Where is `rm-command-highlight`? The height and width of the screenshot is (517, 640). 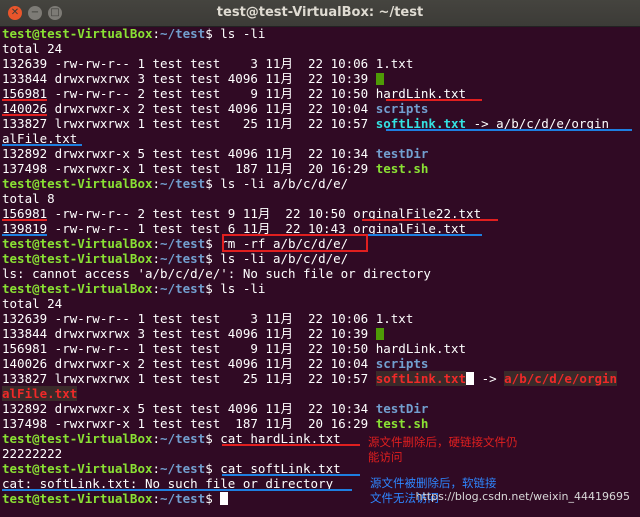
rm-command-highlight is located at coordinates (295, 243).